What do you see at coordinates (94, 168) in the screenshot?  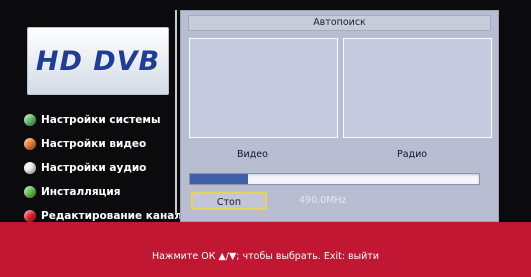 I see `menu-item-label: Настройки аудио` at bounding box center [94, 168].